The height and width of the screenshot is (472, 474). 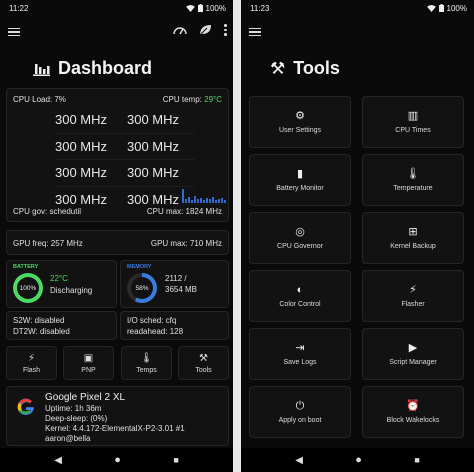 What do you see at coordinates (357, 8) in the screenshot?
I see `status-bar: 11:23 100%` at bounding box center [357, 8].